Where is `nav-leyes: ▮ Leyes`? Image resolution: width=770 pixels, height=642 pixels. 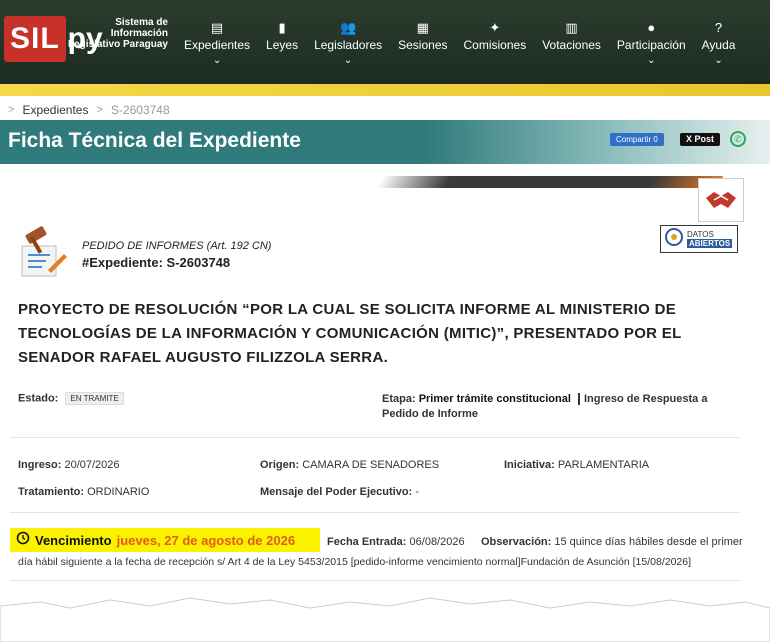
nav-leyes: ▮ Leyes is located at coordinates (282, 44).